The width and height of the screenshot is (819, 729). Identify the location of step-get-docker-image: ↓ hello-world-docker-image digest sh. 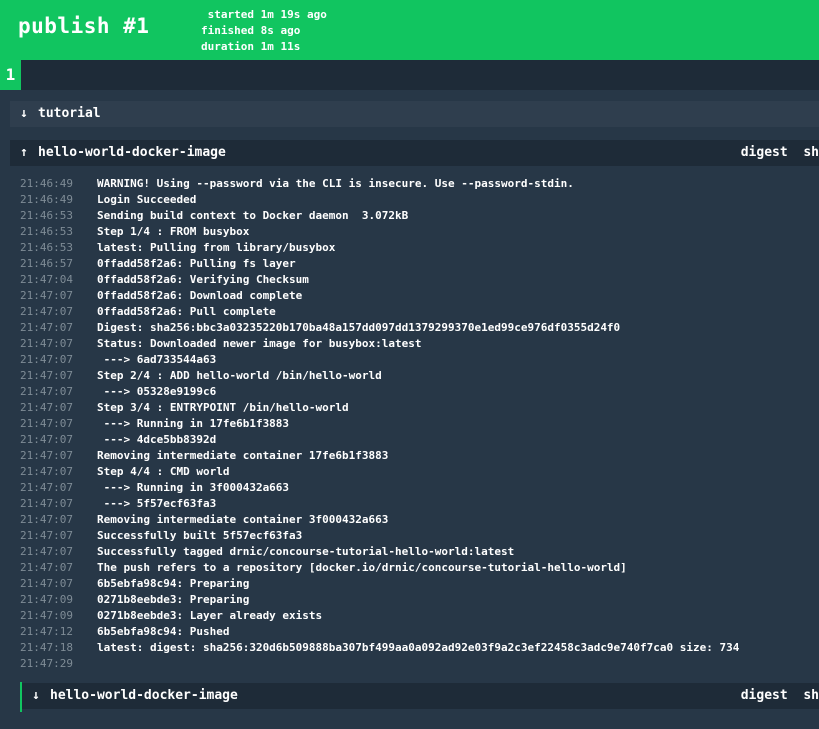
(420, 696).